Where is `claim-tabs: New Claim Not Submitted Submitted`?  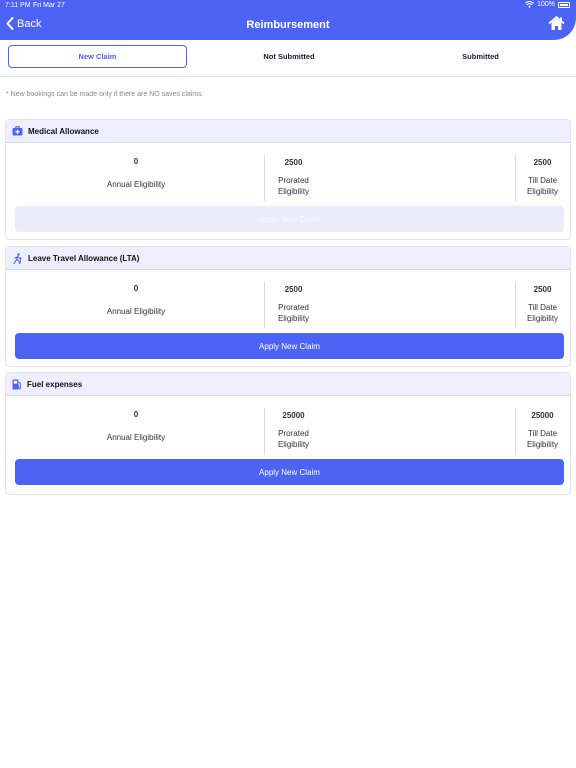 claim-tabs: New Claim Not Submitted Submitted is located at coordinates (288, 57).